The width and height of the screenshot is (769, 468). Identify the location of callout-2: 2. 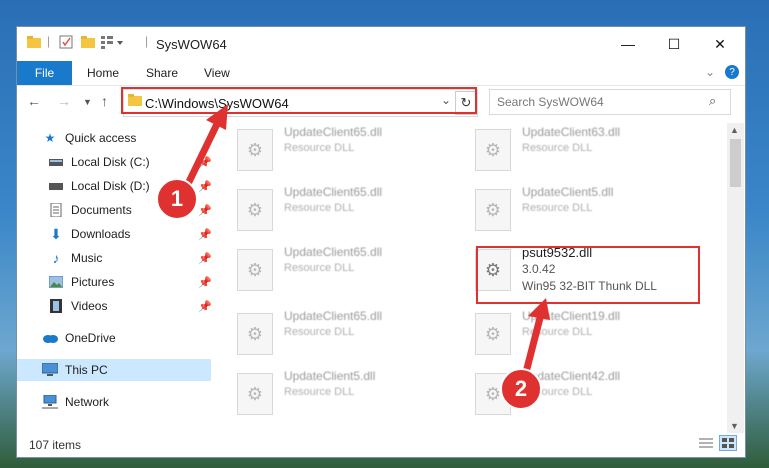
(521, 389).